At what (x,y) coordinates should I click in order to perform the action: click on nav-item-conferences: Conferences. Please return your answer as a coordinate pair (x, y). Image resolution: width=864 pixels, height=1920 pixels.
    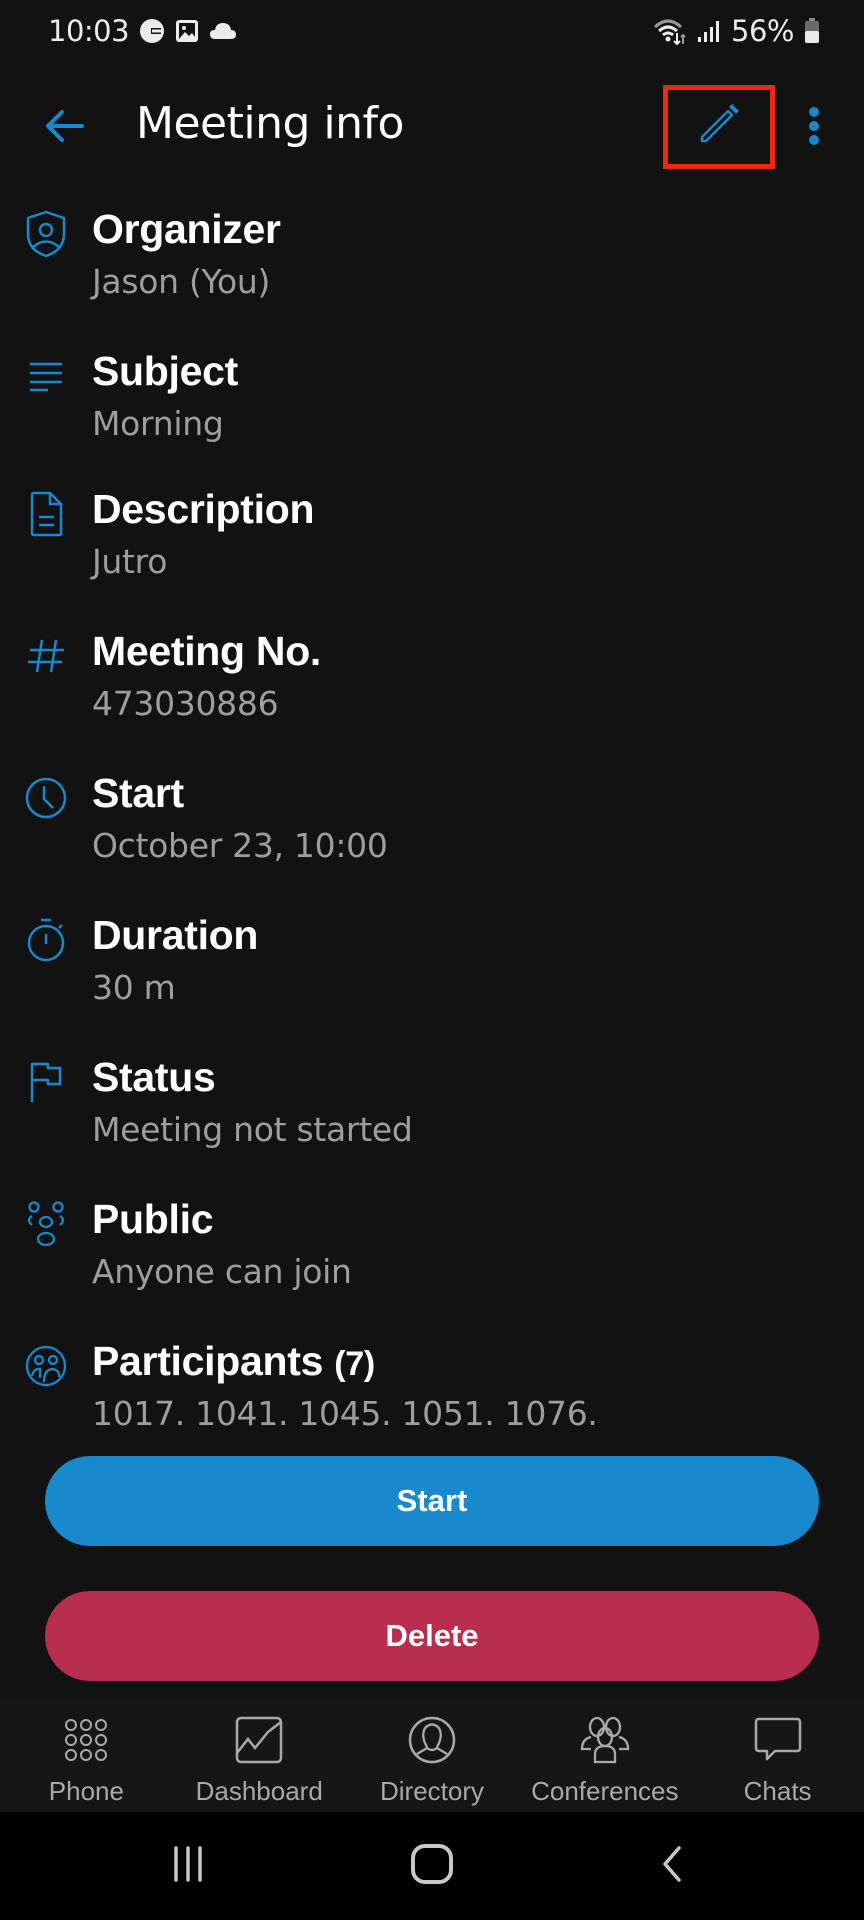
    Looking at the image, I should click on (604, 1756).